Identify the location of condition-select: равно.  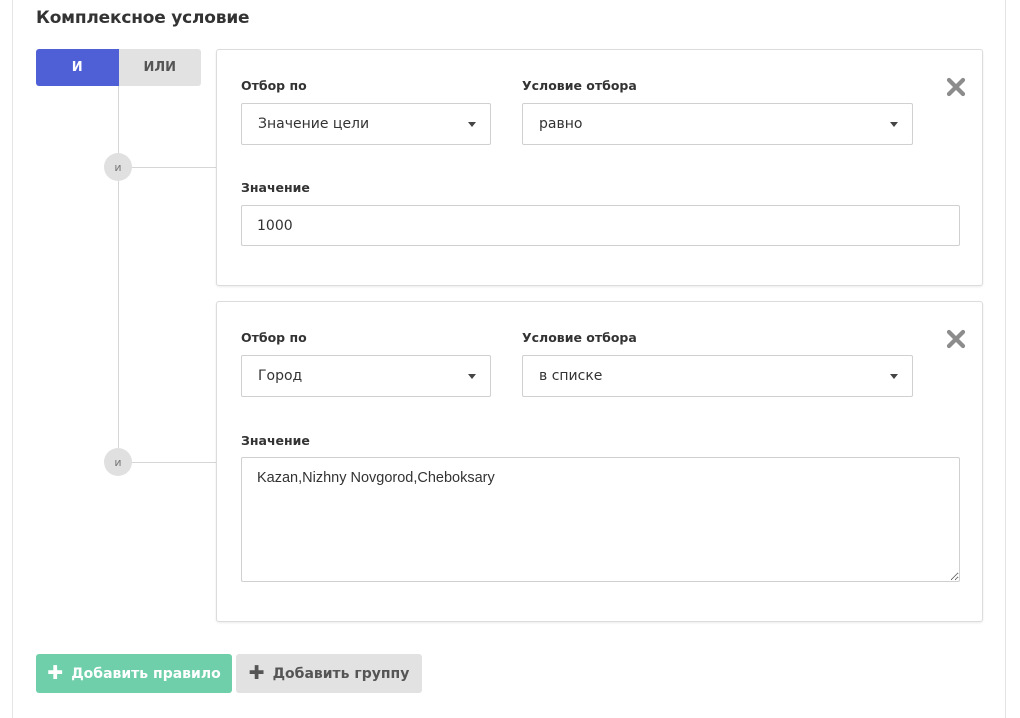
(717, 124).